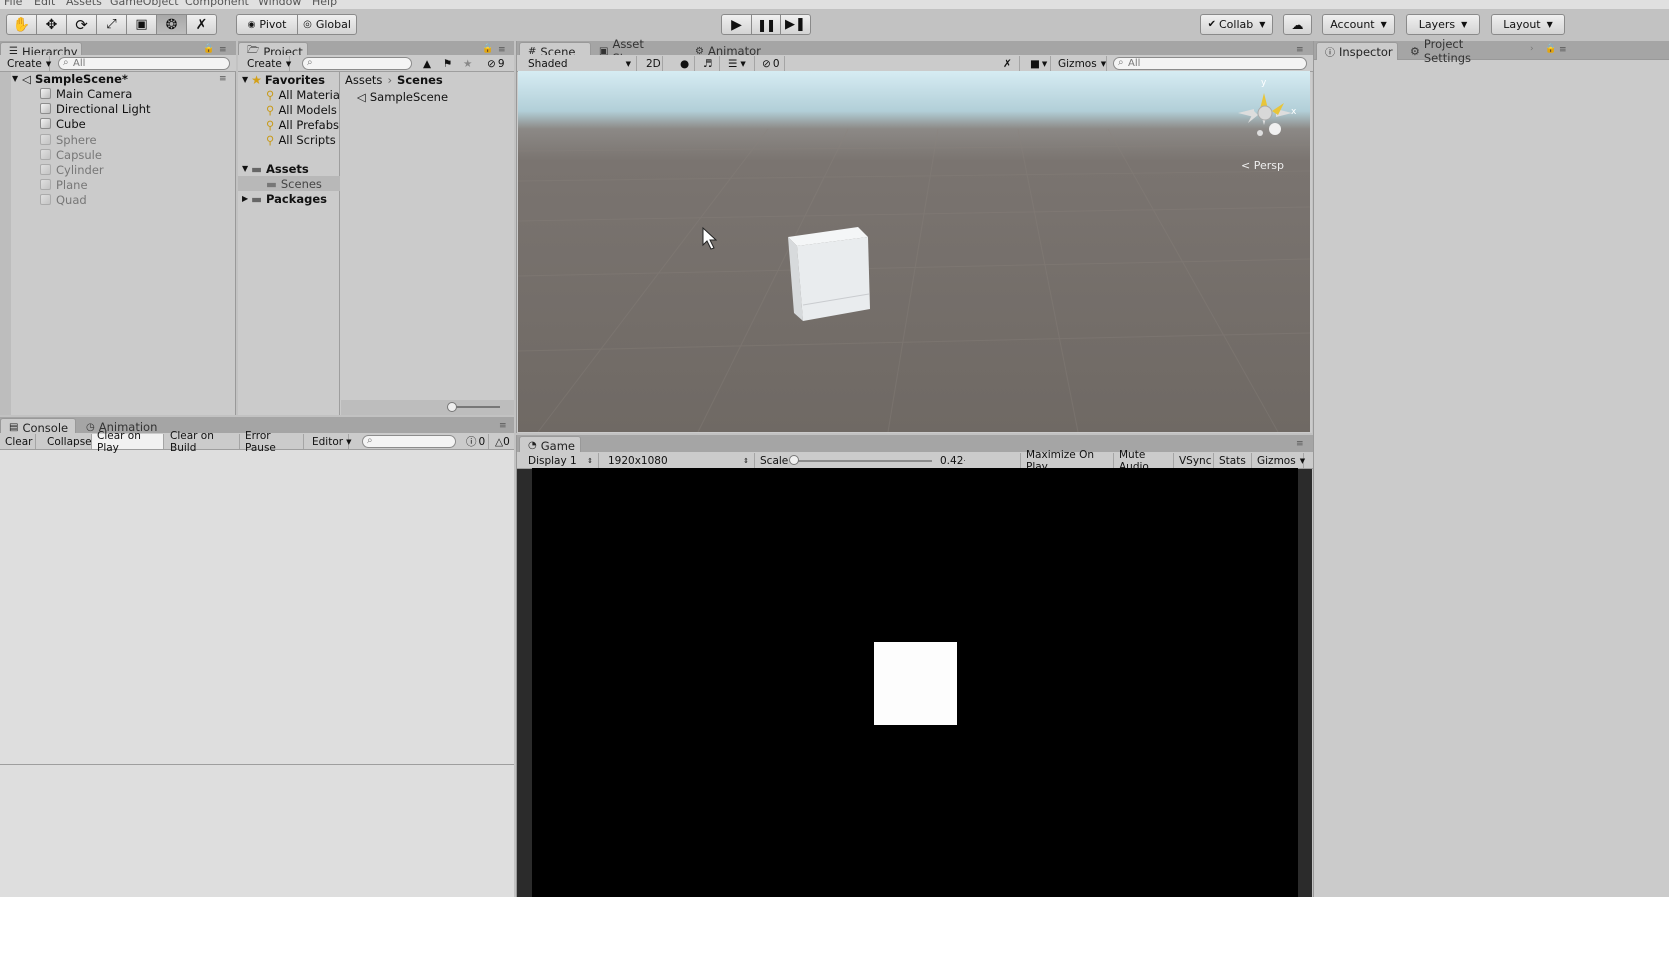  What do you see at coordinates (863, 461) in the screenshot?
I see `scale-slider-track` at bounding box center [863, 461].